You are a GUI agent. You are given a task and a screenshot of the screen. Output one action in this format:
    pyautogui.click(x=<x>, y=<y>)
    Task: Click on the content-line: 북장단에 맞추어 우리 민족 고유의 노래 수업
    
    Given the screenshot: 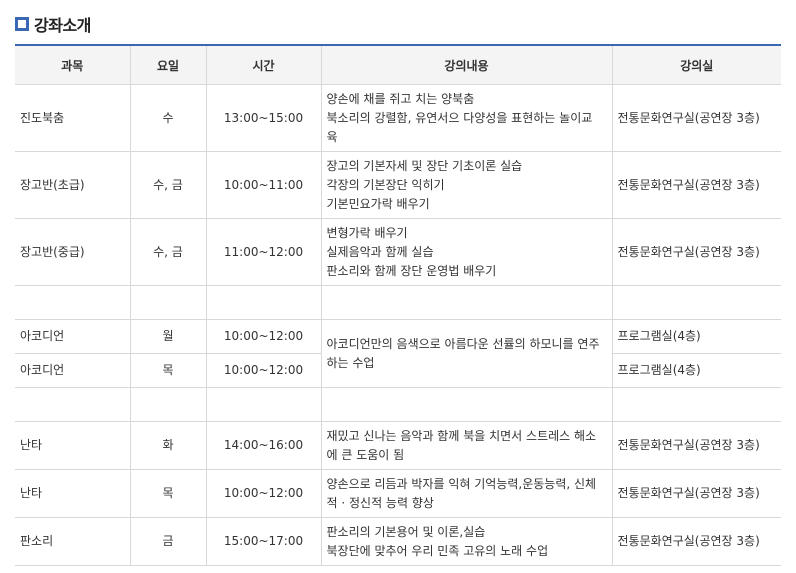 What is the action you would take?
    pyautogui.click(x=437, y=550)
    